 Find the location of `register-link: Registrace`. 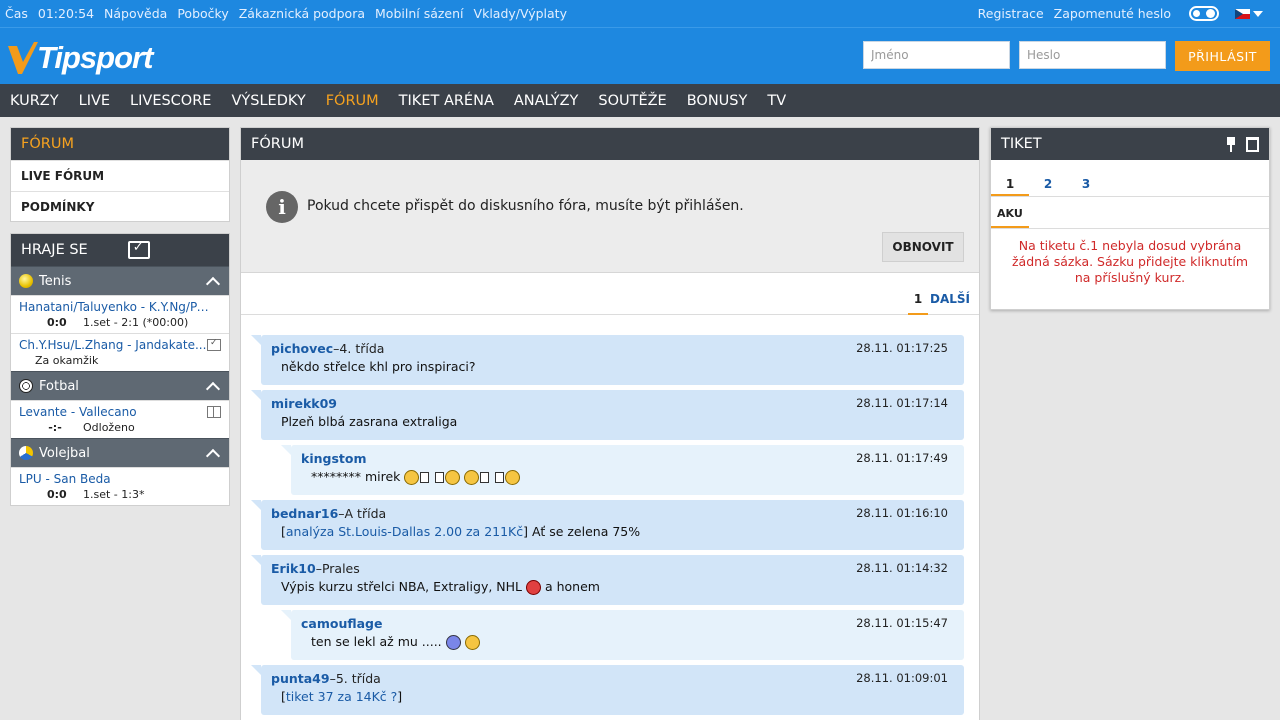

register-link: Registrace is located at coordinates (1011, 13).